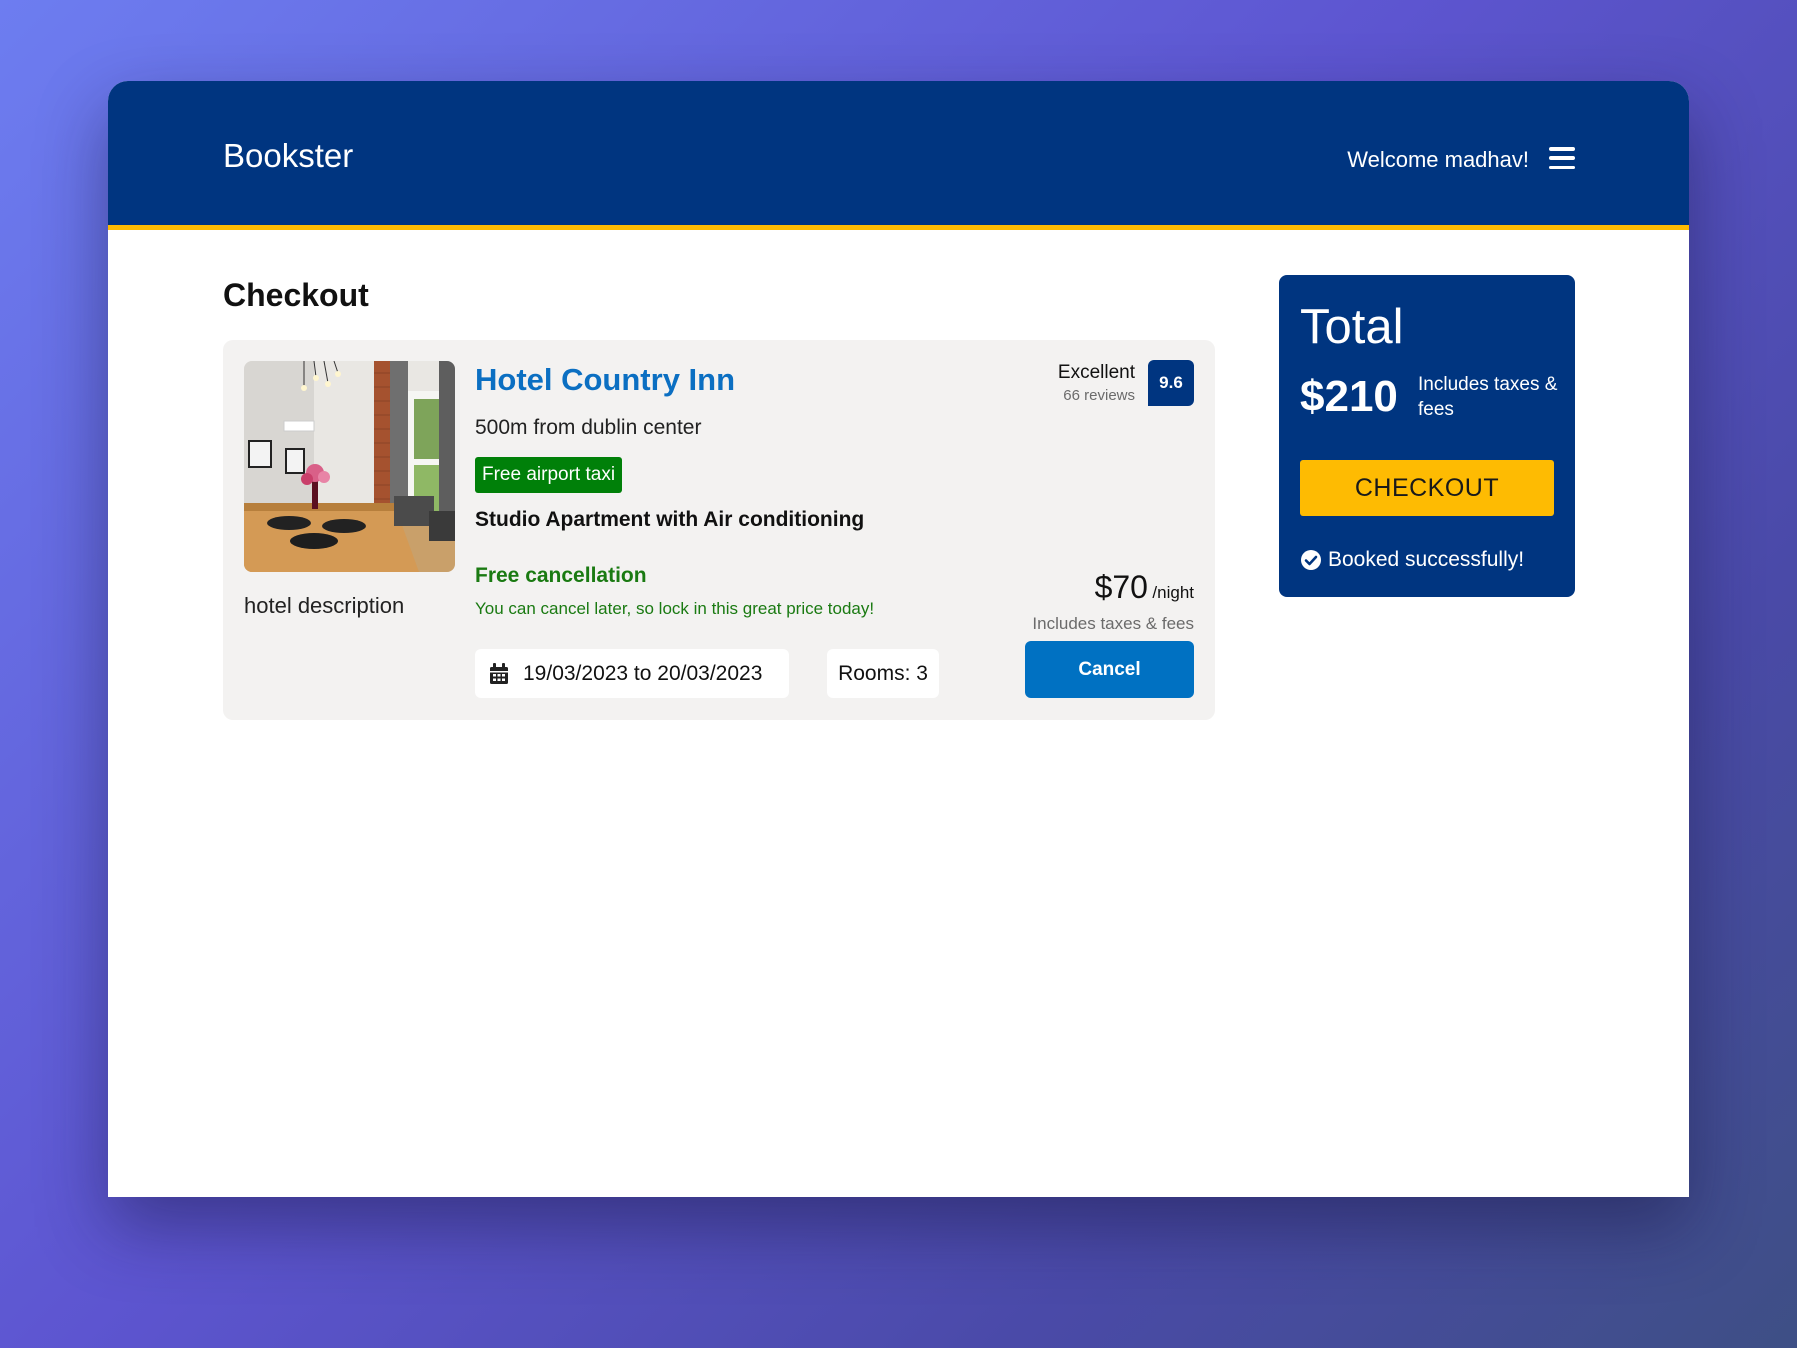  What do you see at coordinates (349, 466) in the screenshot?
I see `hotel-image` at bounding box center [349, 466].